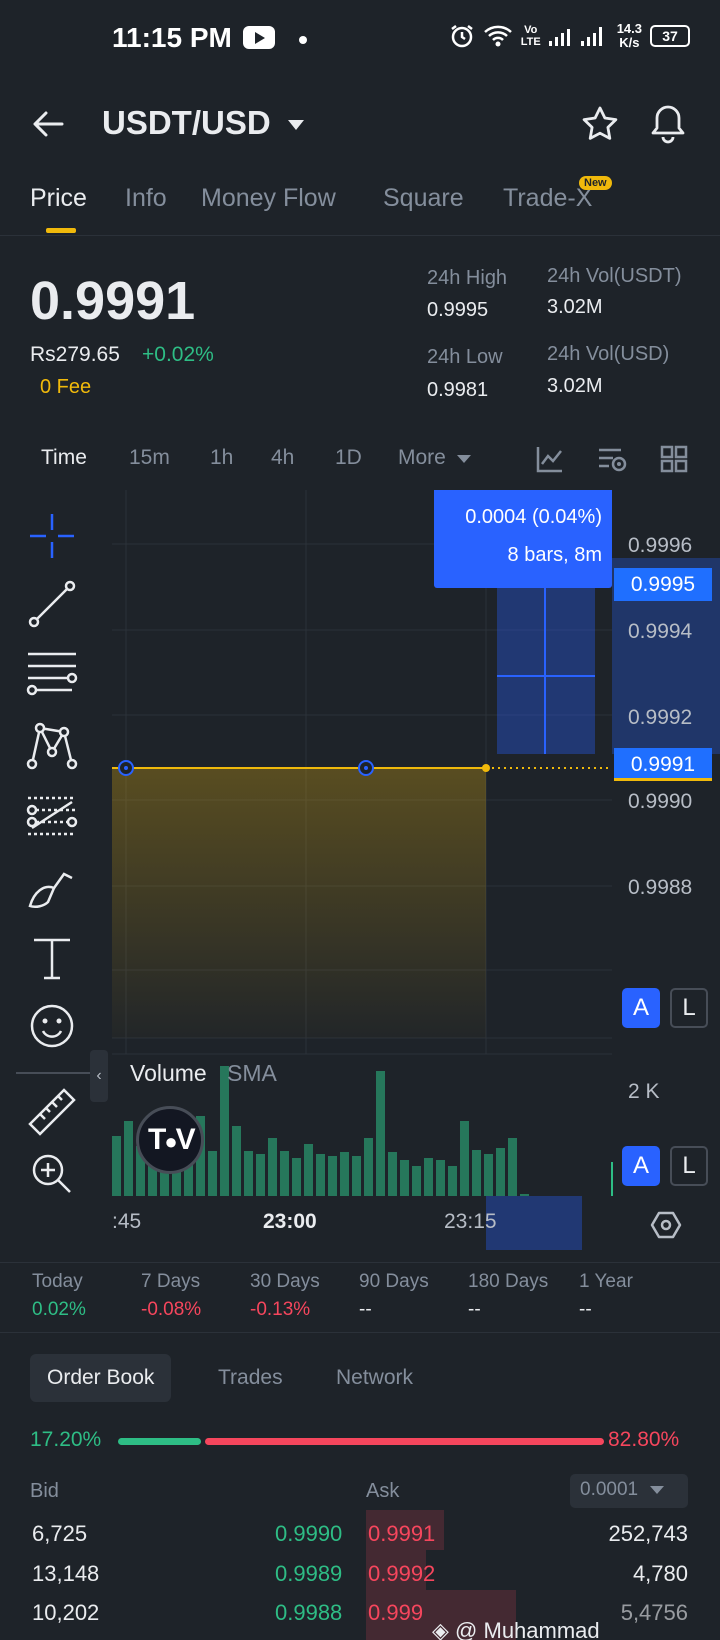 This screenshot has width=720, height=1640. I want to click on bell-icon, so click(668, 123).